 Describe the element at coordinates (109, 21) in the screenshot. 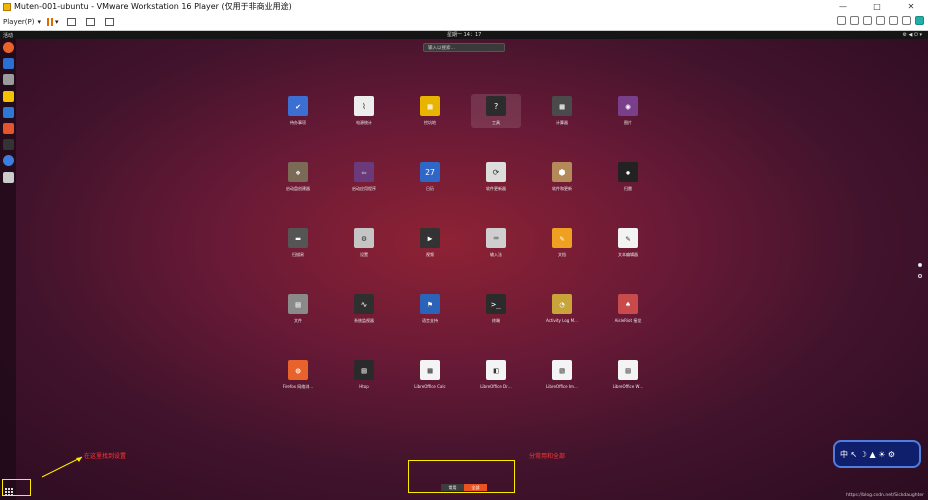

I see `unity-button` at that location.